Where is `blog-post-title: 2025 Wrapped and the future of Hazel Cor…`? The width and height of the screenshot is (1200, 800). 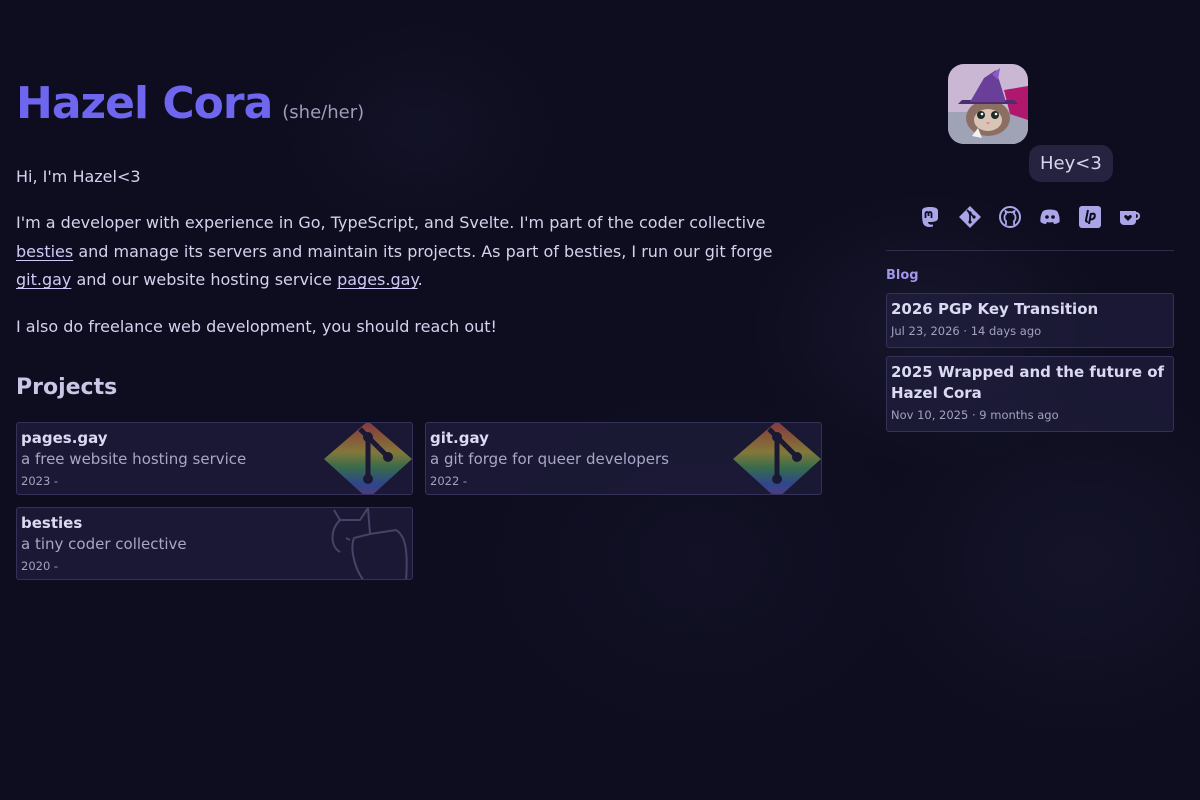 blog-post-title: 2025 Wrapped and the future of Hazel Cor… is located at coordinates (1028, 382).